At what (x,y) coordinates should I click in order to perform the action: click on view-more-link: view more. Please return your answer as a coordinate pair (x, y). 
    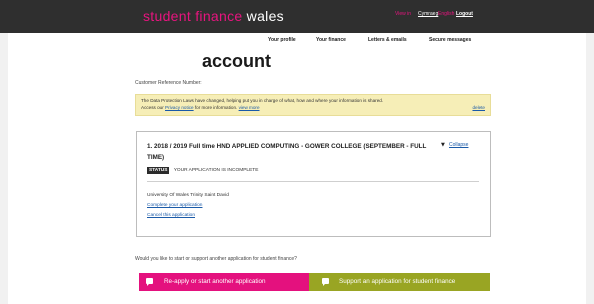
    Looking at the image, I should click on (249, 107).